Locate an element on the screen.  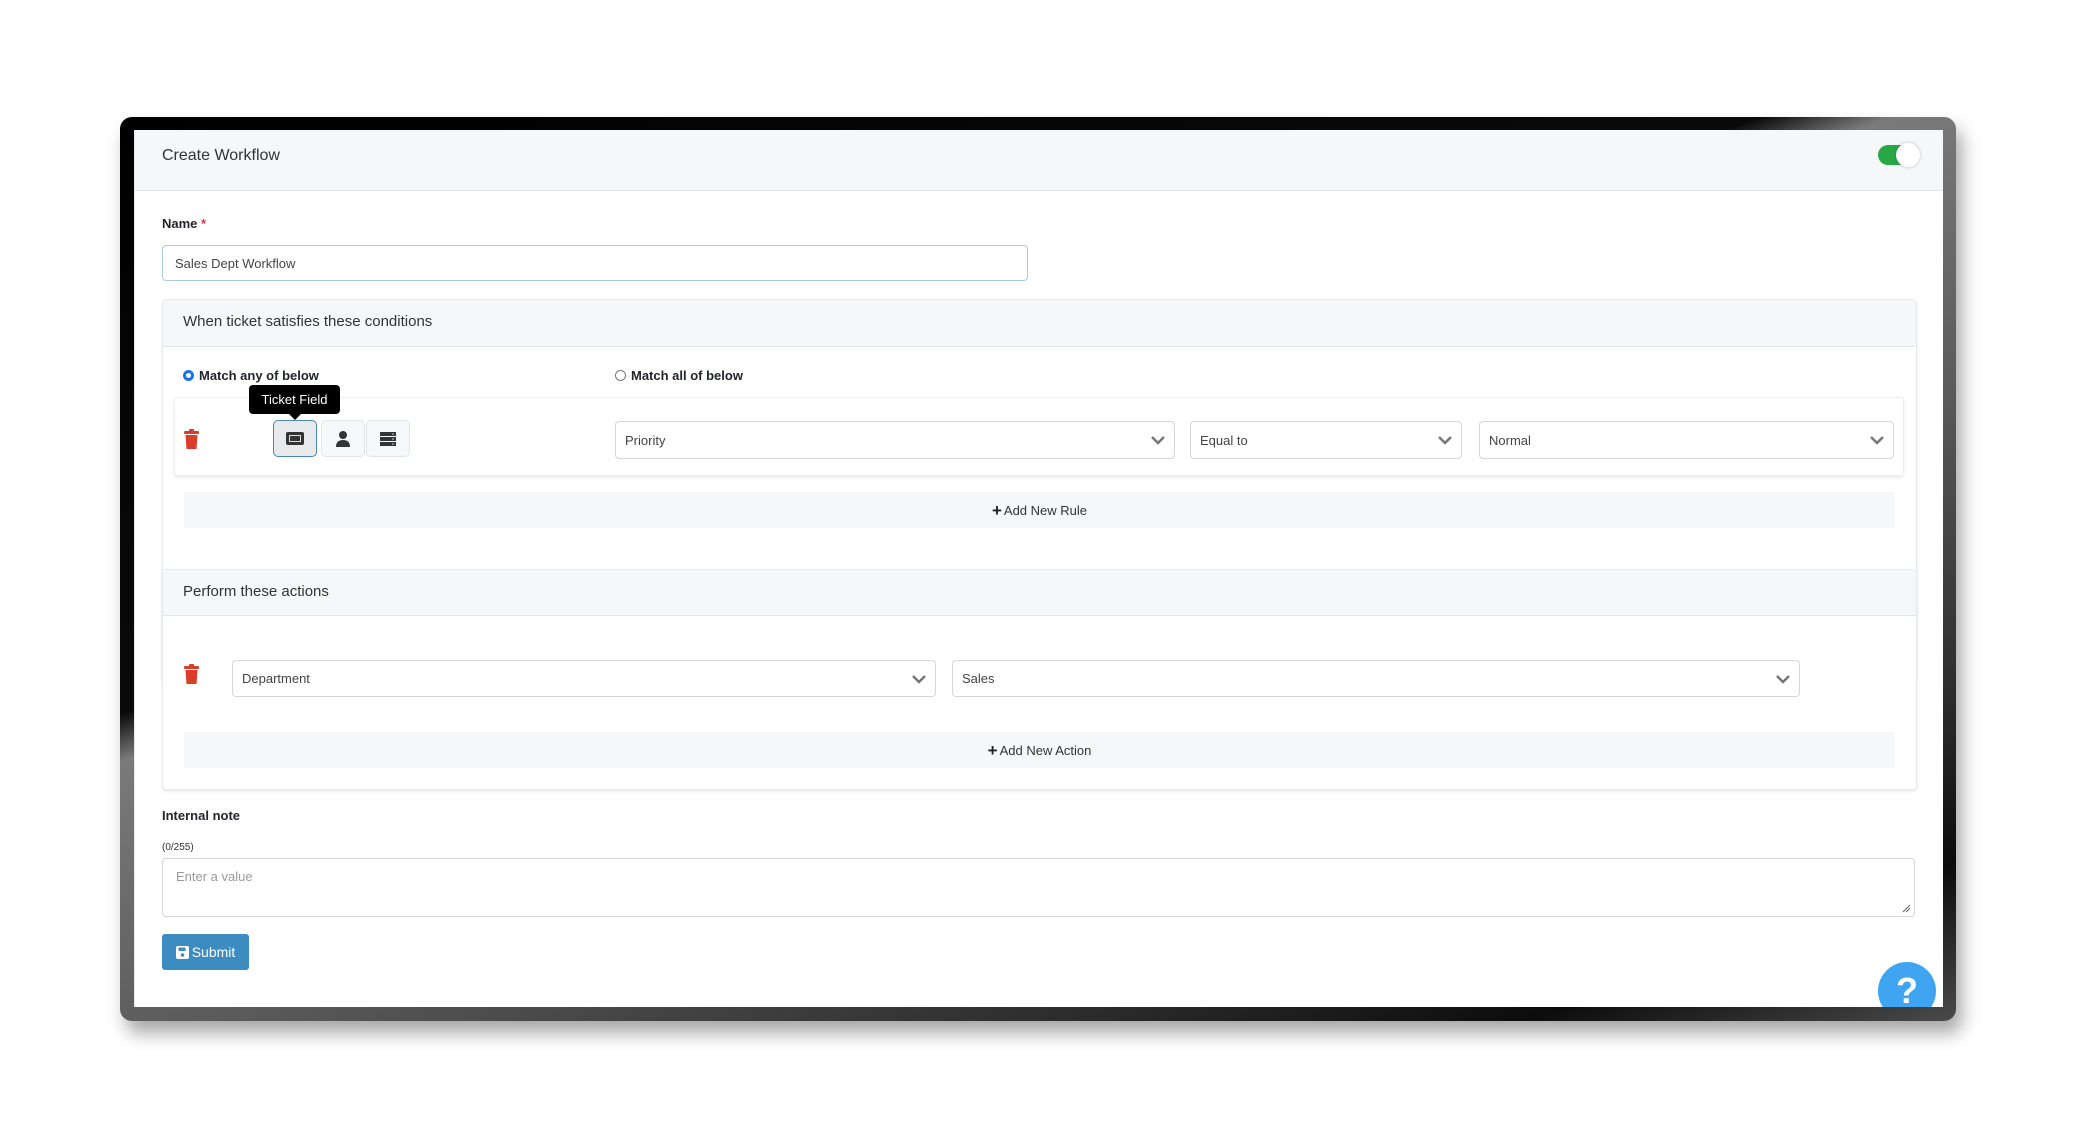
rule-field-select: Priority is located at coordinates (895, 440).